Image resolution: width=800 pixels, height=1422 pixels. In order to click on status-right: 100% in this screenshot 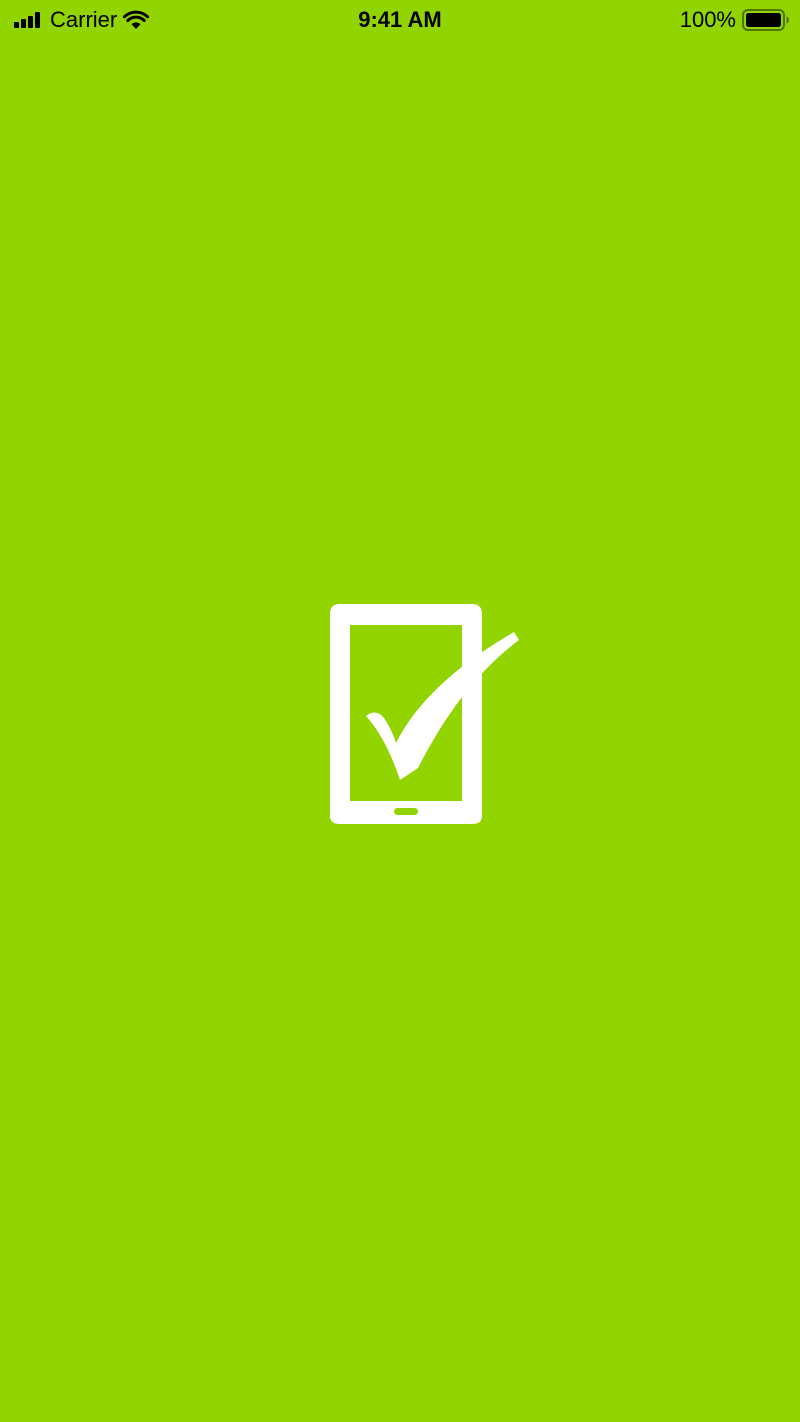, I will do `click(735, 20)`.